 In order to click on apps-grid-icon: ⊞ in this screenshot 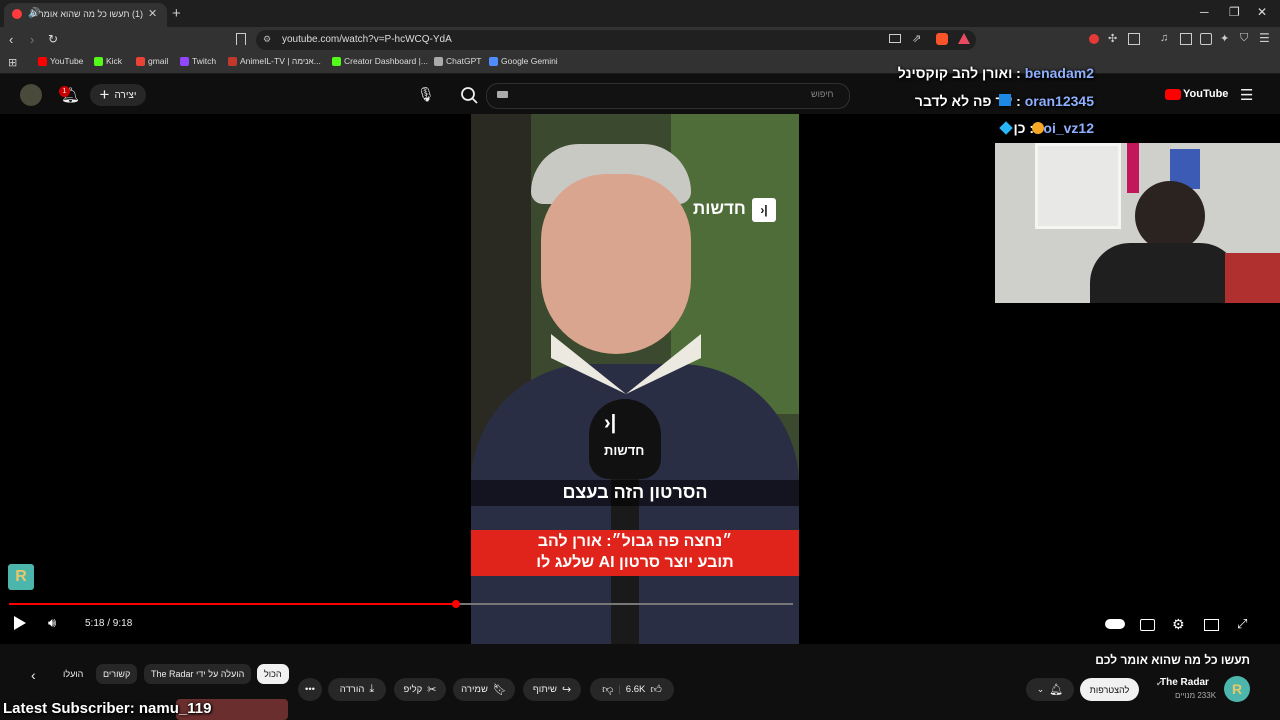, I will do `click(12, 62)`.